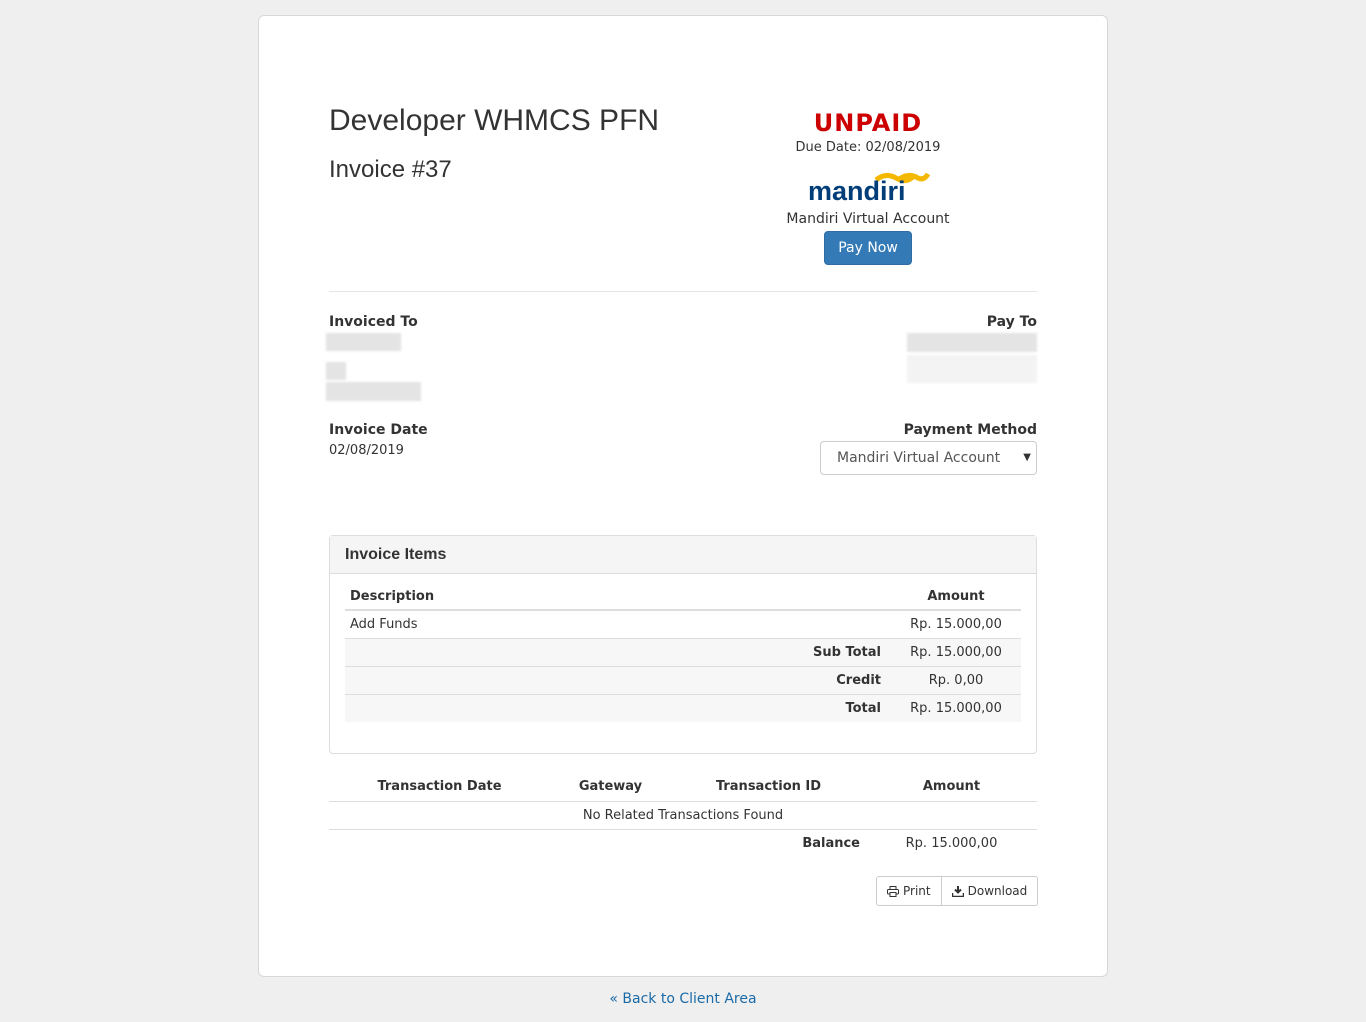 The image size is (1366, 1022). What do you see at coordinates (868, 219) in the screenshot?
I see `gateway-name: Mandiri Virtual Account` at bounding box center [868, 219].